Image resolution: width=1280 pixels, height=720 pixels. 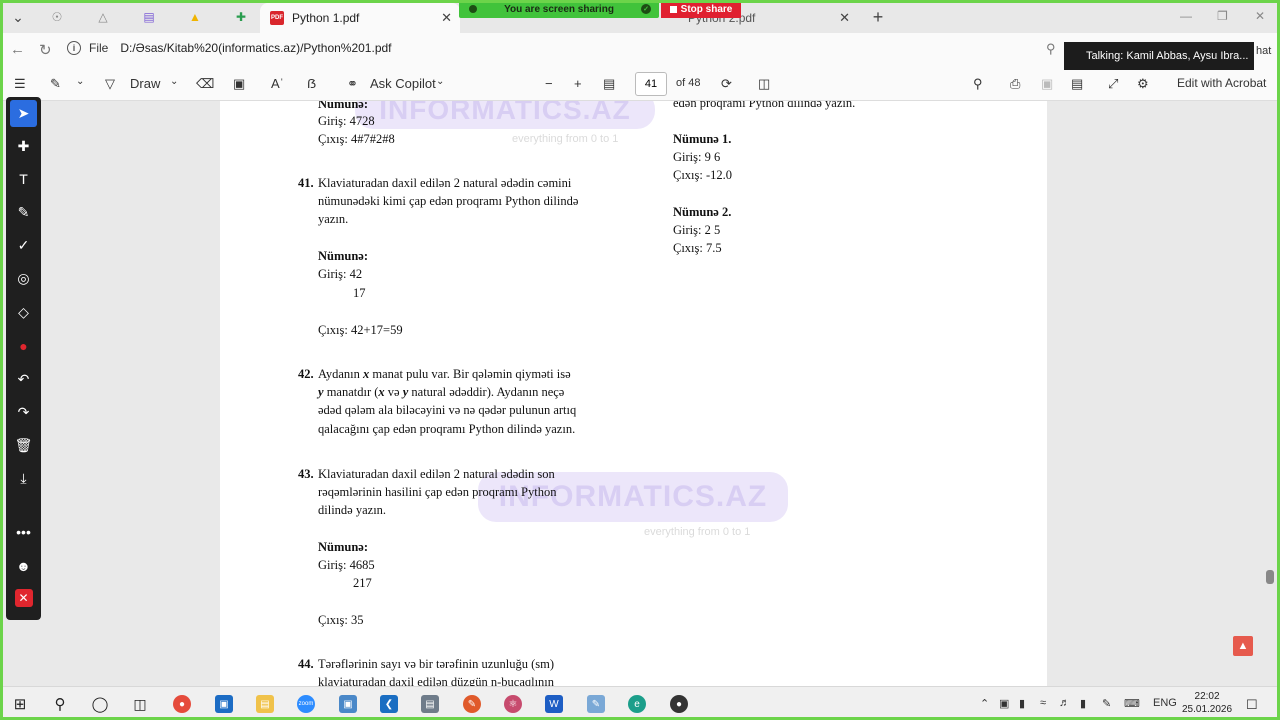 I want to click on save-as-icon: ▤, so click(x=1077, y=84).